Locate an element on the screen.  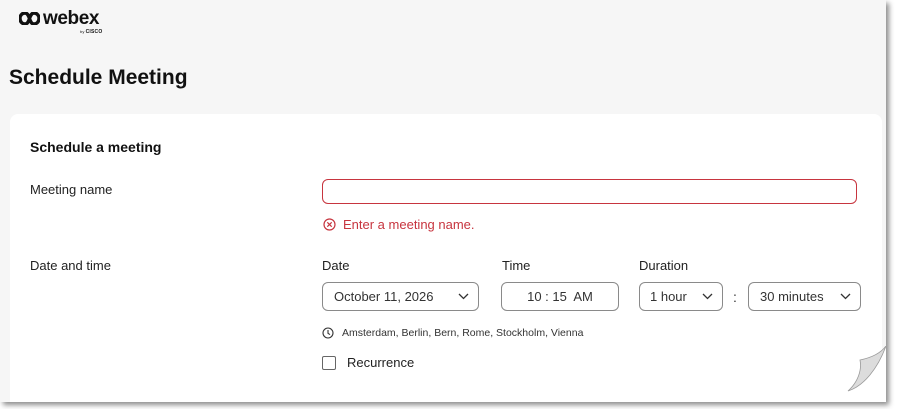
error-circle-icon is located at coordinates (329, 224).